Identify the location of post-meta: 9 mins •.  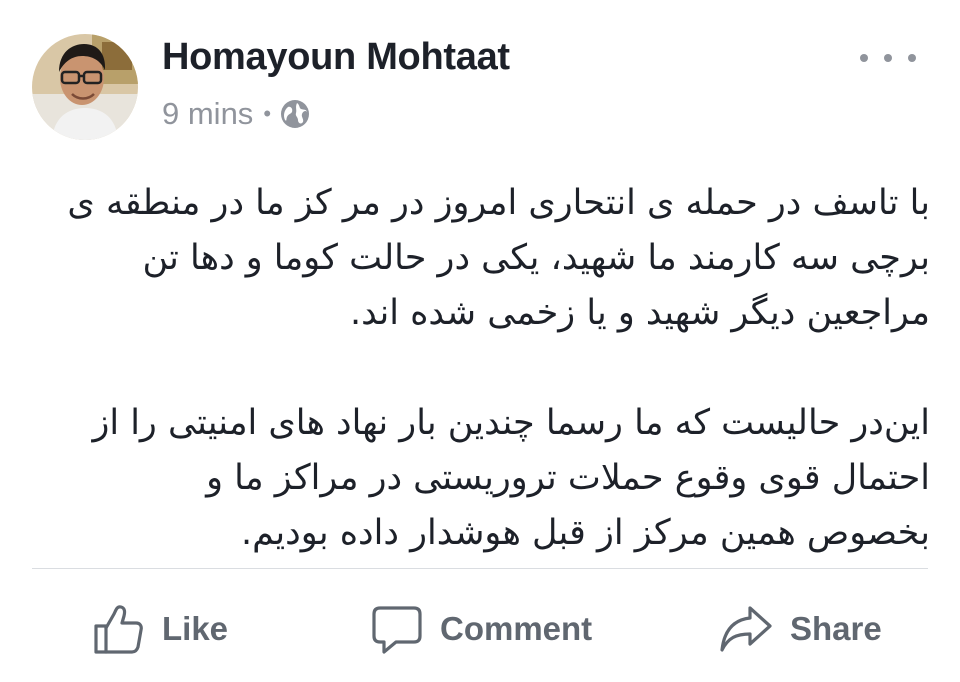
(236, 114).